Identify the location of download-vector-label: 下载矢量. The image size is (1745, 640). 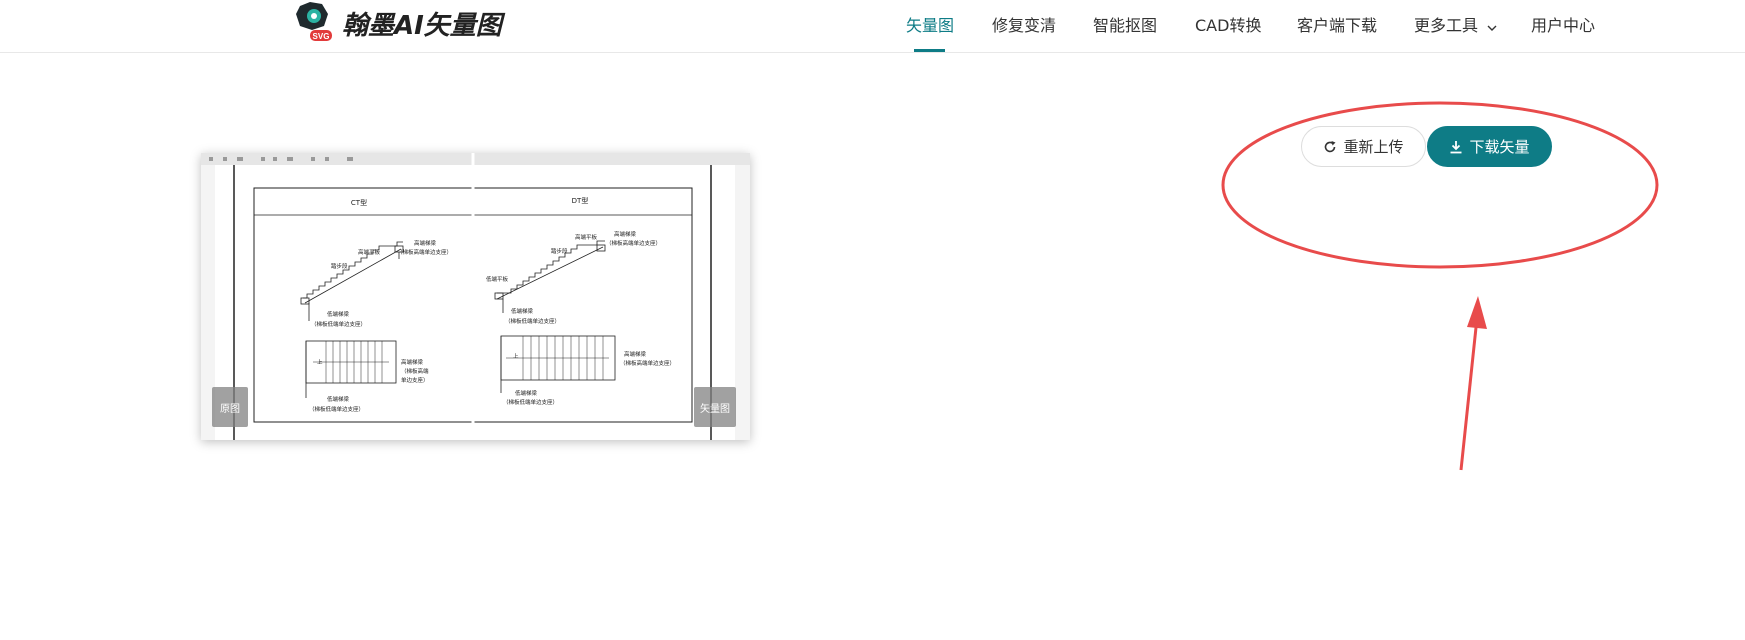
(1499, 147).